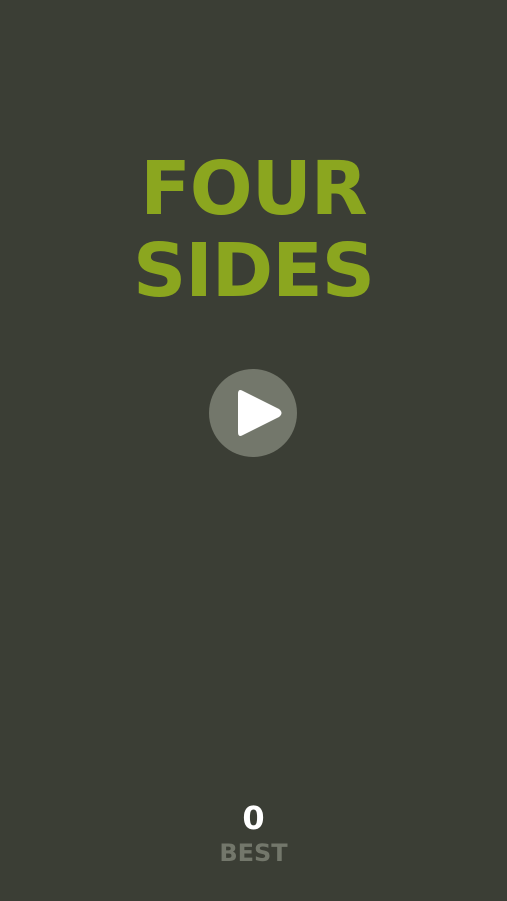  I want to click on best-score-value: 0, so click(253, 818).